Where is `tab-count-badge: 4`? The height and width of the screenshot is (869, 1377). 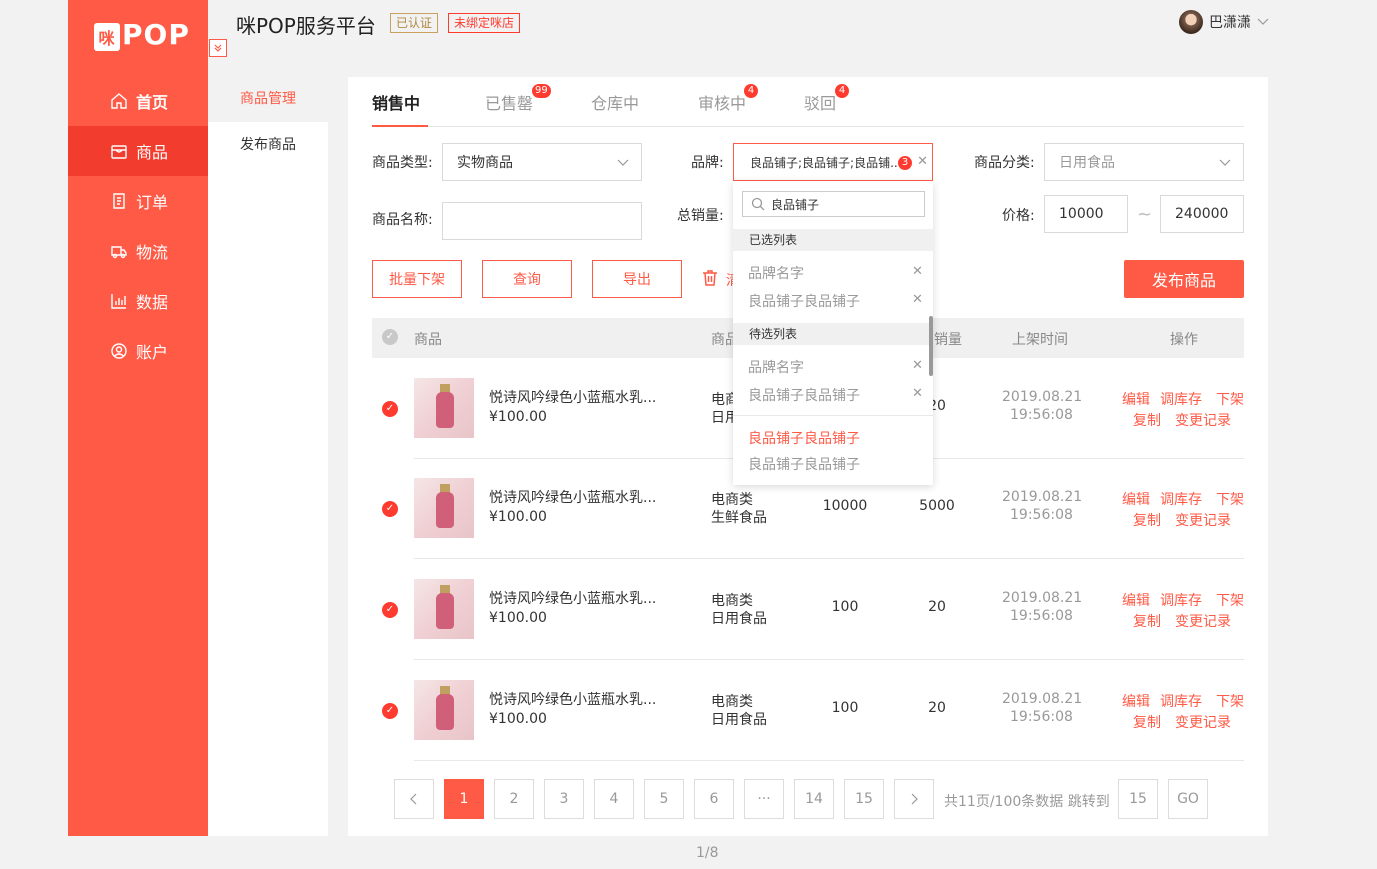 tab-count-badge: 4 is located at coordinates (842, 91).